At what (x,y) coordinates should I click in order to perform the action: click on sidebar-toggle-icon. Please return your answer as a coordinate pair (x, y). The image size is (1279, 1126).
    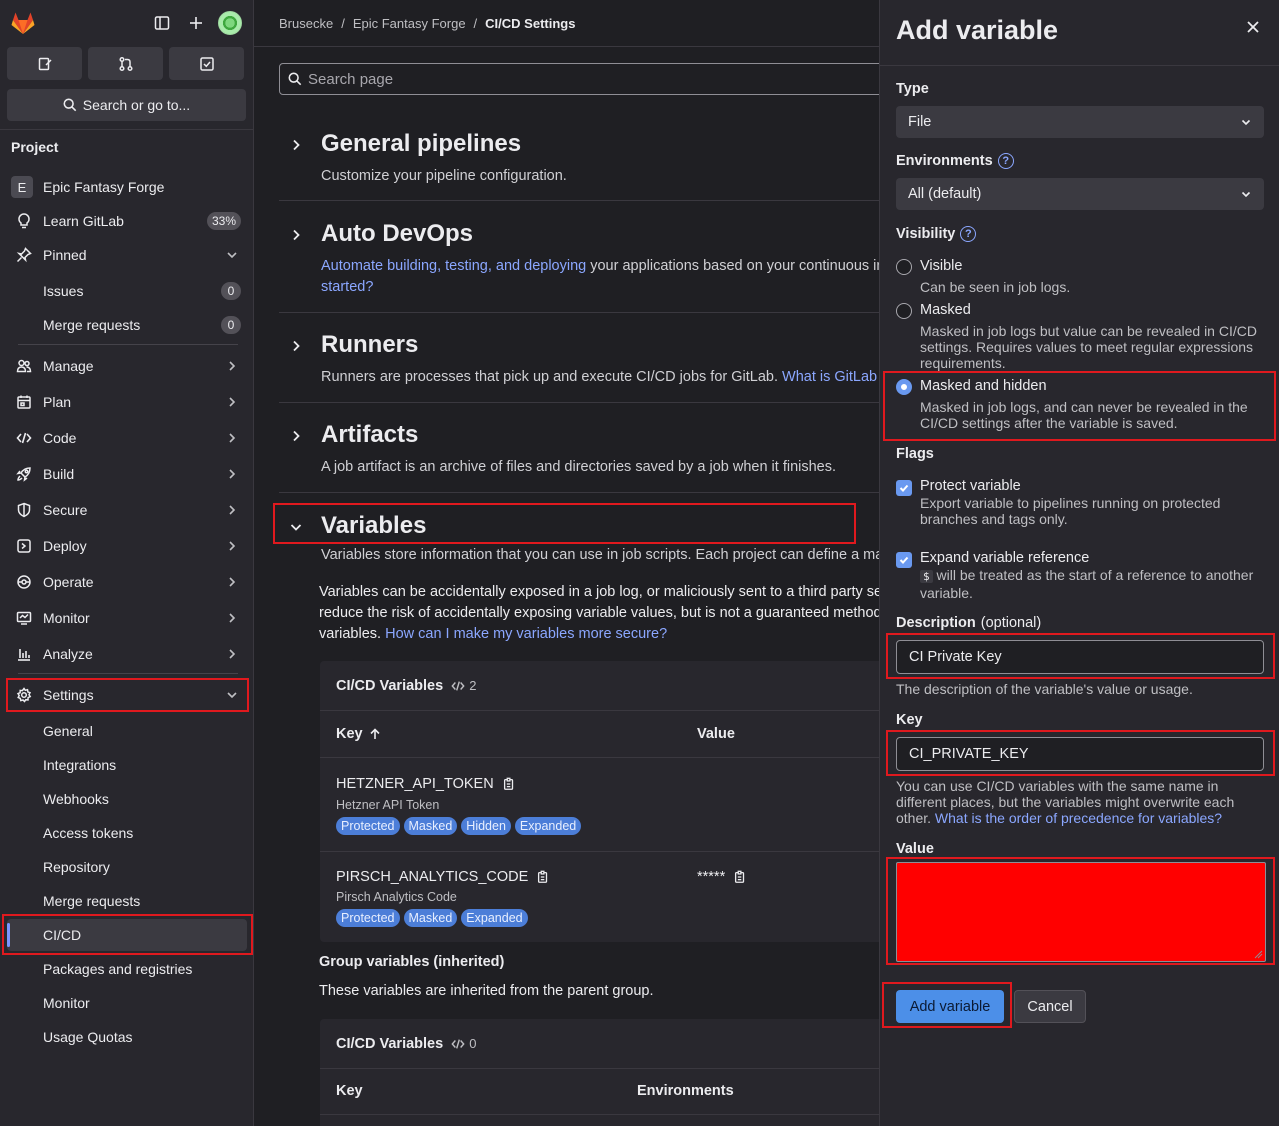
    Looking at the image, I should click on (162, 23).